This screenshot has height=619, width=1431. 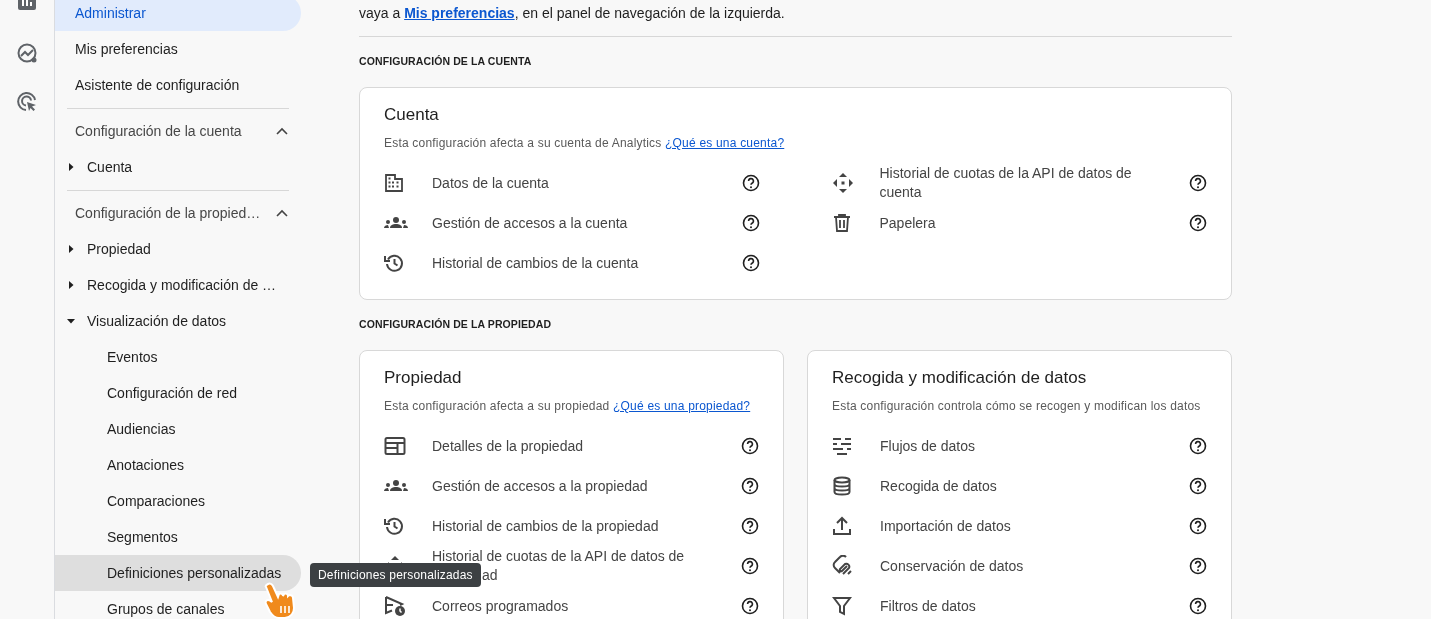 What do you see at coordinates (842, 446) in the screenshot?
I see `streams-icon` at bounding box center [842, 446].